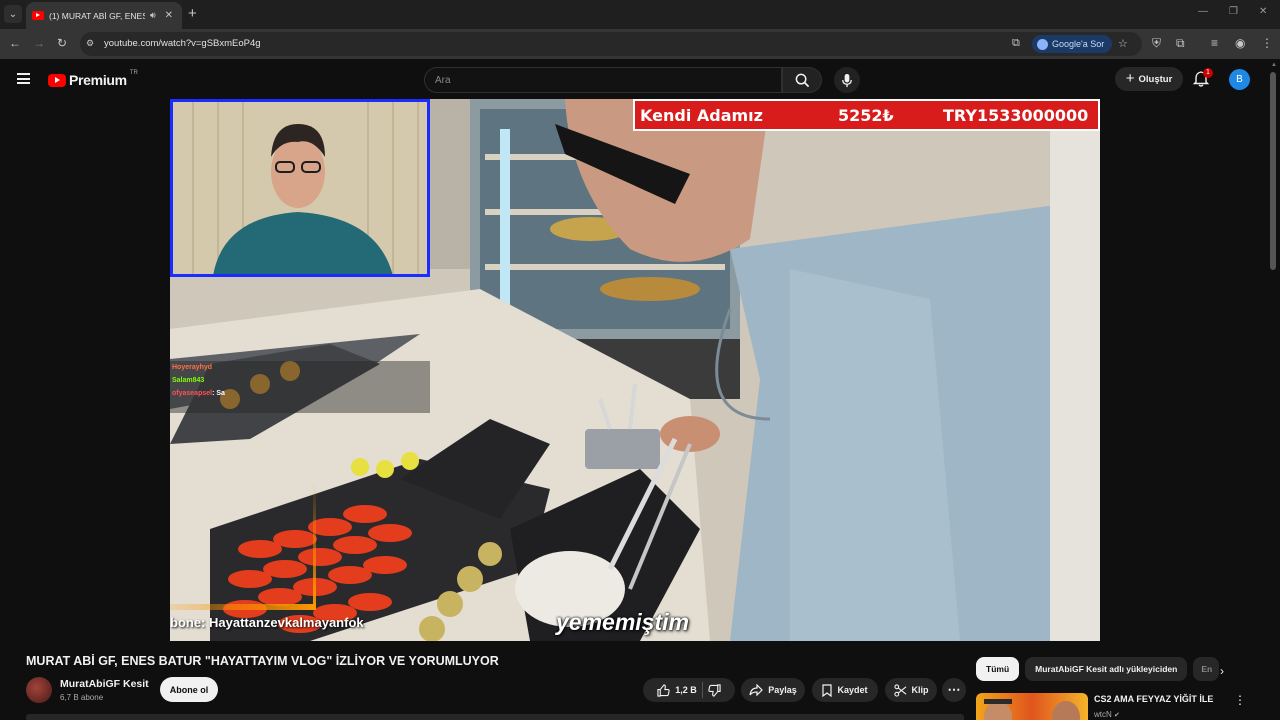 This screenshot has width=1280, height=720. Describe the element at coordinates (1016, 43) in the screenshot. I see `install-app-icon: ⧉` at that location.